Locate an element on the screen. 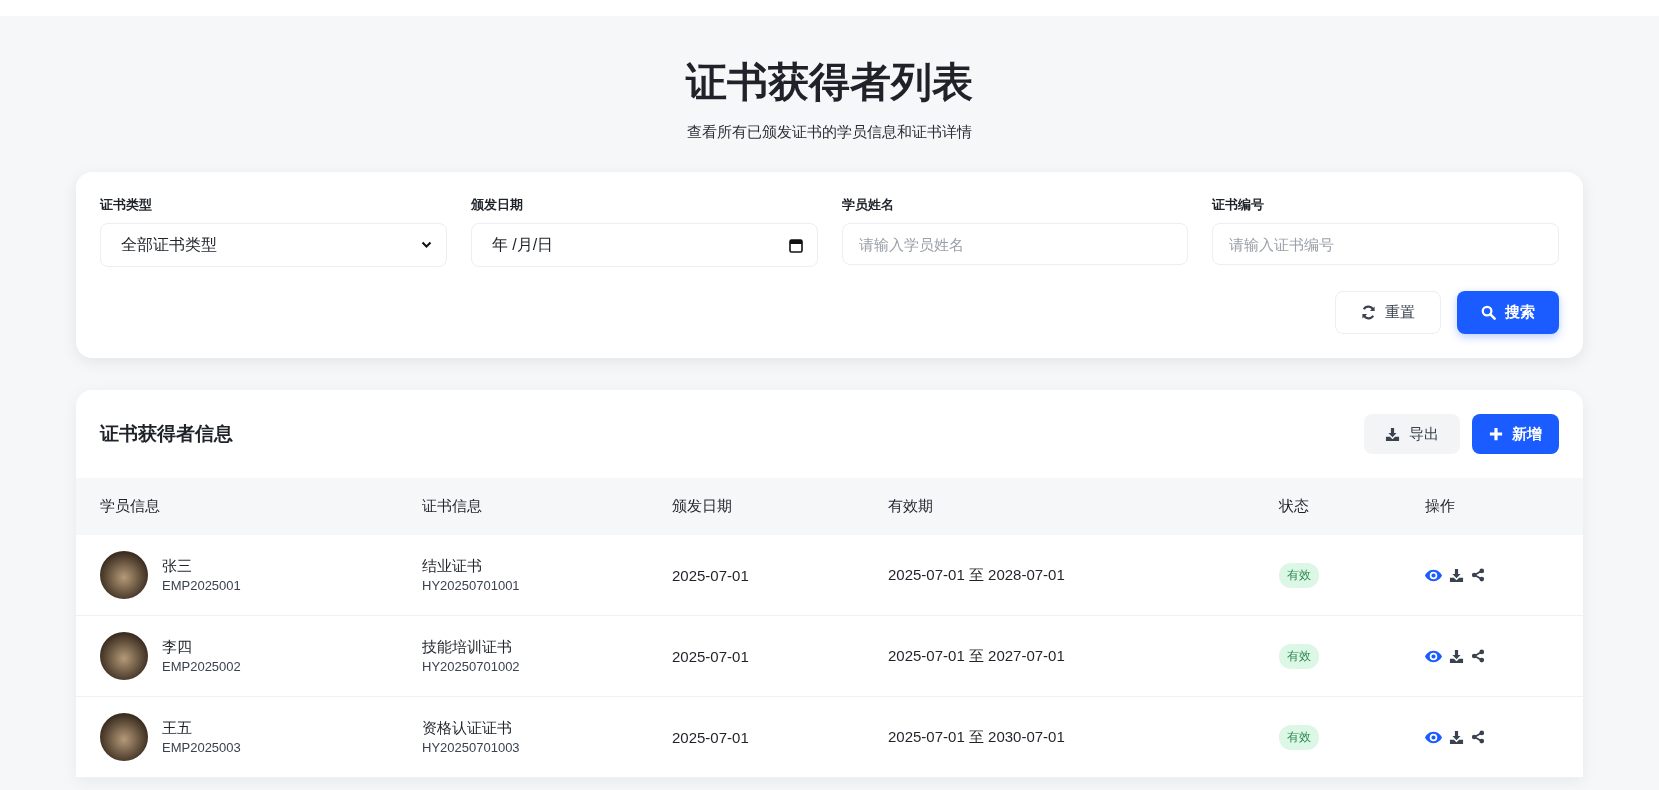 The height and width of the screenshot is (790, 1659). search-icon is located at coordinates (1488, 313).